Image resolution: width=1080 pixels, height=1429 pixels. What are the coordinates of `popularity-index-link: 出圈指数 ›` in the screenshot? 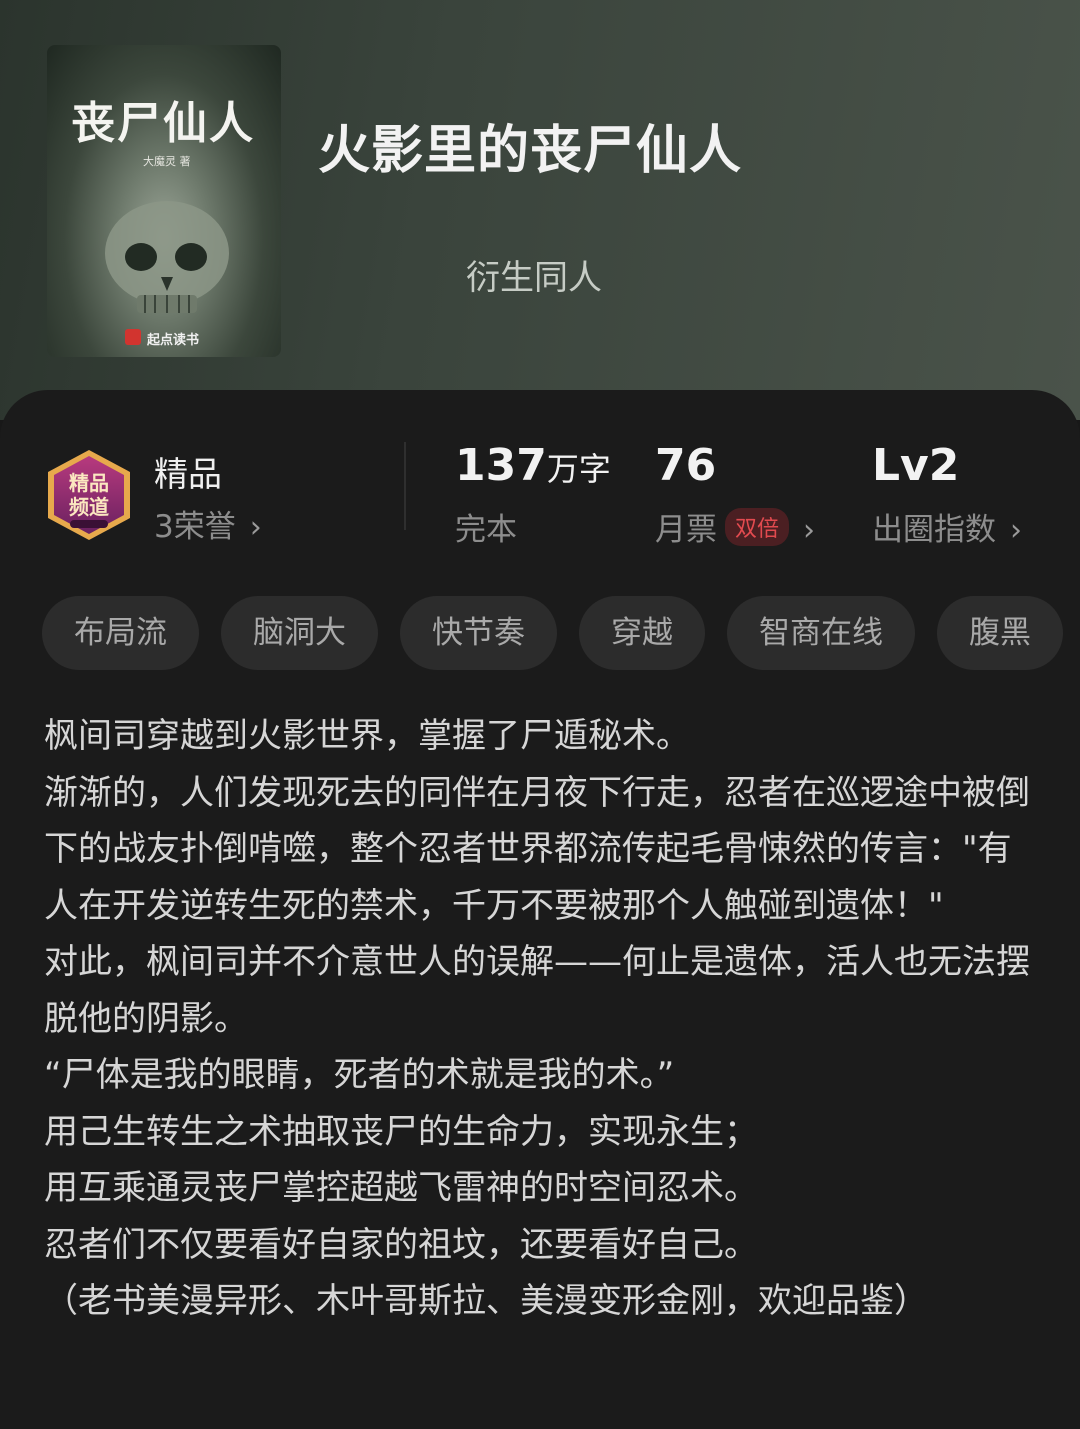 It's located at (947, 526).